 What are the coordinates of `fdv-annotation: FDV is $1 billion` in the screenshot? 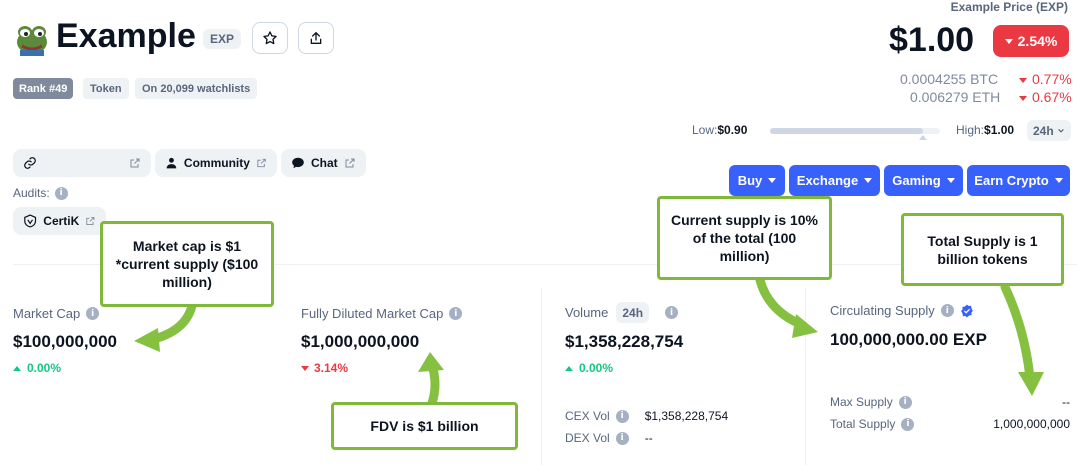 It's located at (424, 426).